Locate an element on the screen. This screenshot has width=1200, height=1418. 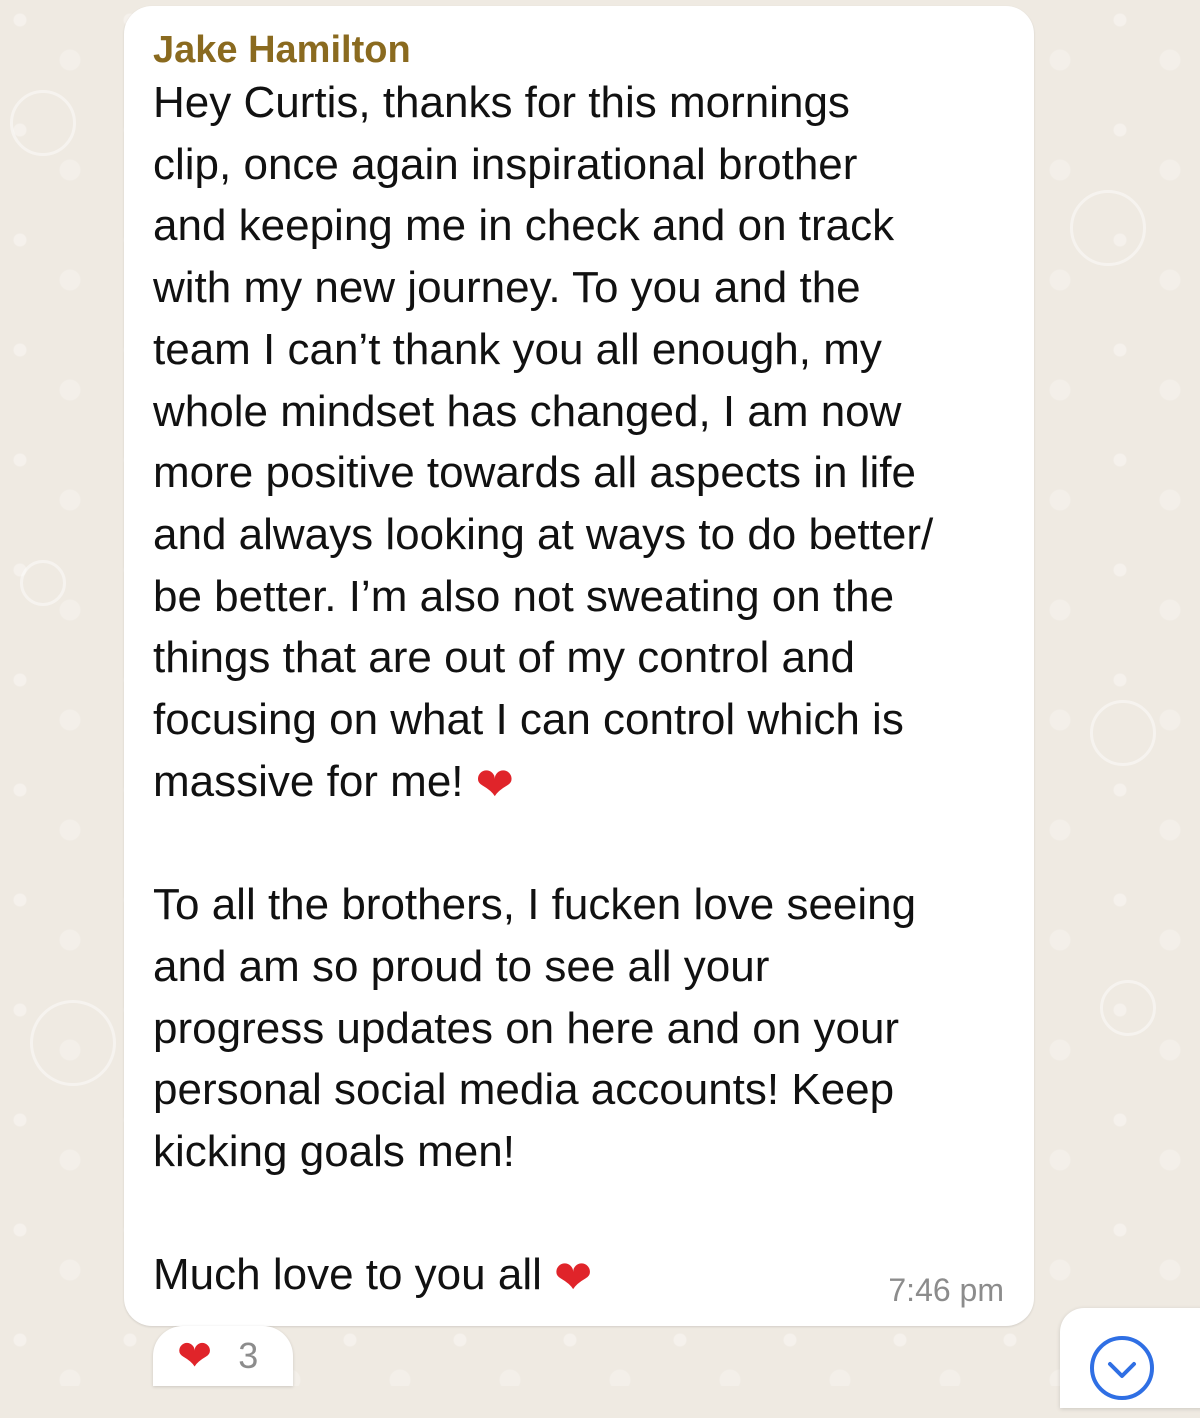
message-line: things that are out of my control and is located at coordinates (504, 658).